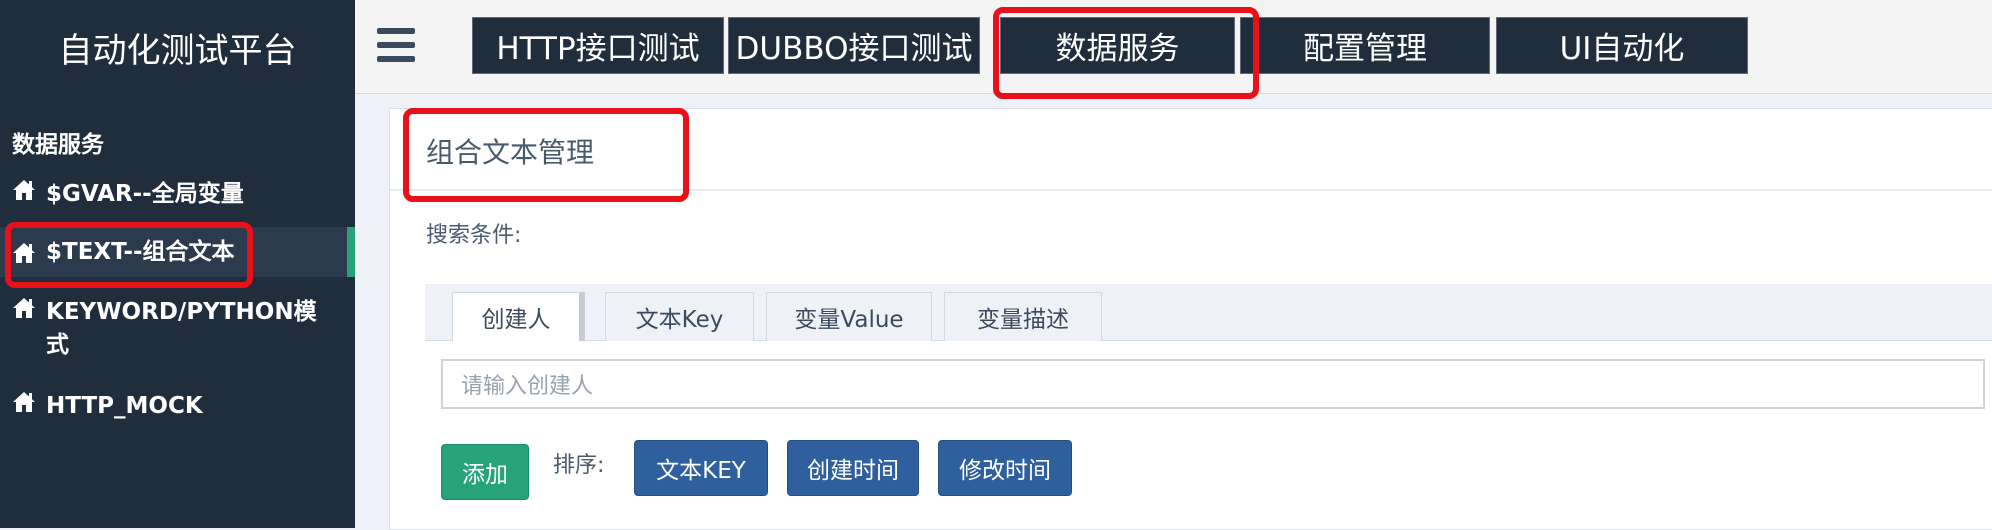  What do you see at coordinates (181, 328) in the screenshot?
I see `sidebar-item-label: KEYWORD/PYTHON模式` at bounding box center [181, 328].